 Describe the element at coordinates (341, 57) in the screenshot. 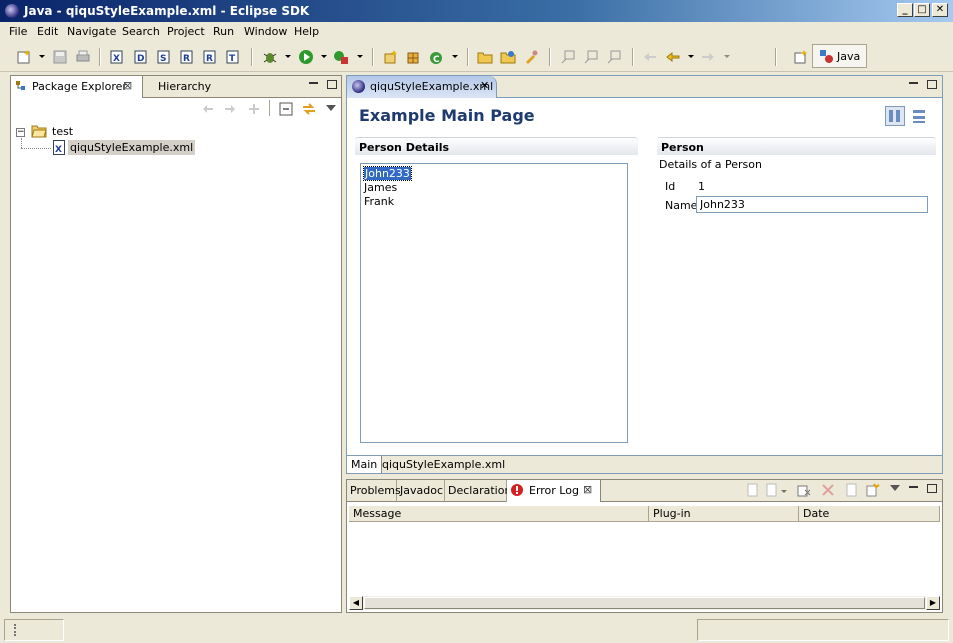

I see `external-tools-icon` at that location.